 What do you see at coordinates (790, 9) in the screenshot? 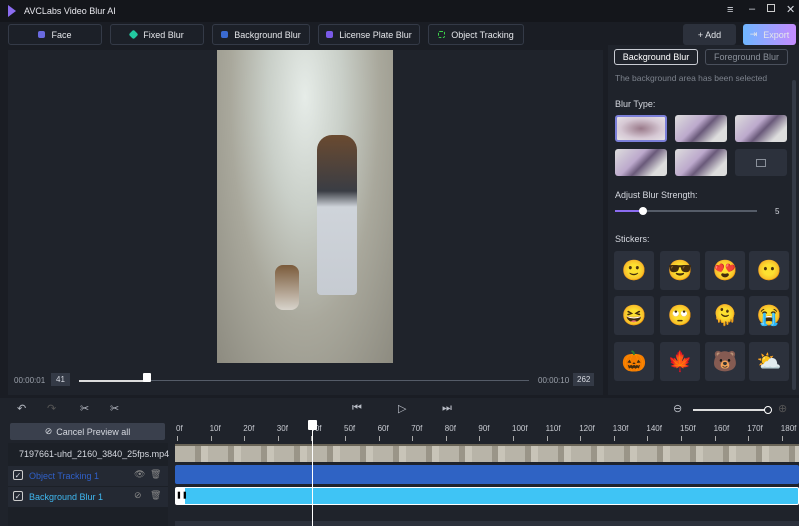
I see `close-icon: ✕` at bounding box center [790, 9].